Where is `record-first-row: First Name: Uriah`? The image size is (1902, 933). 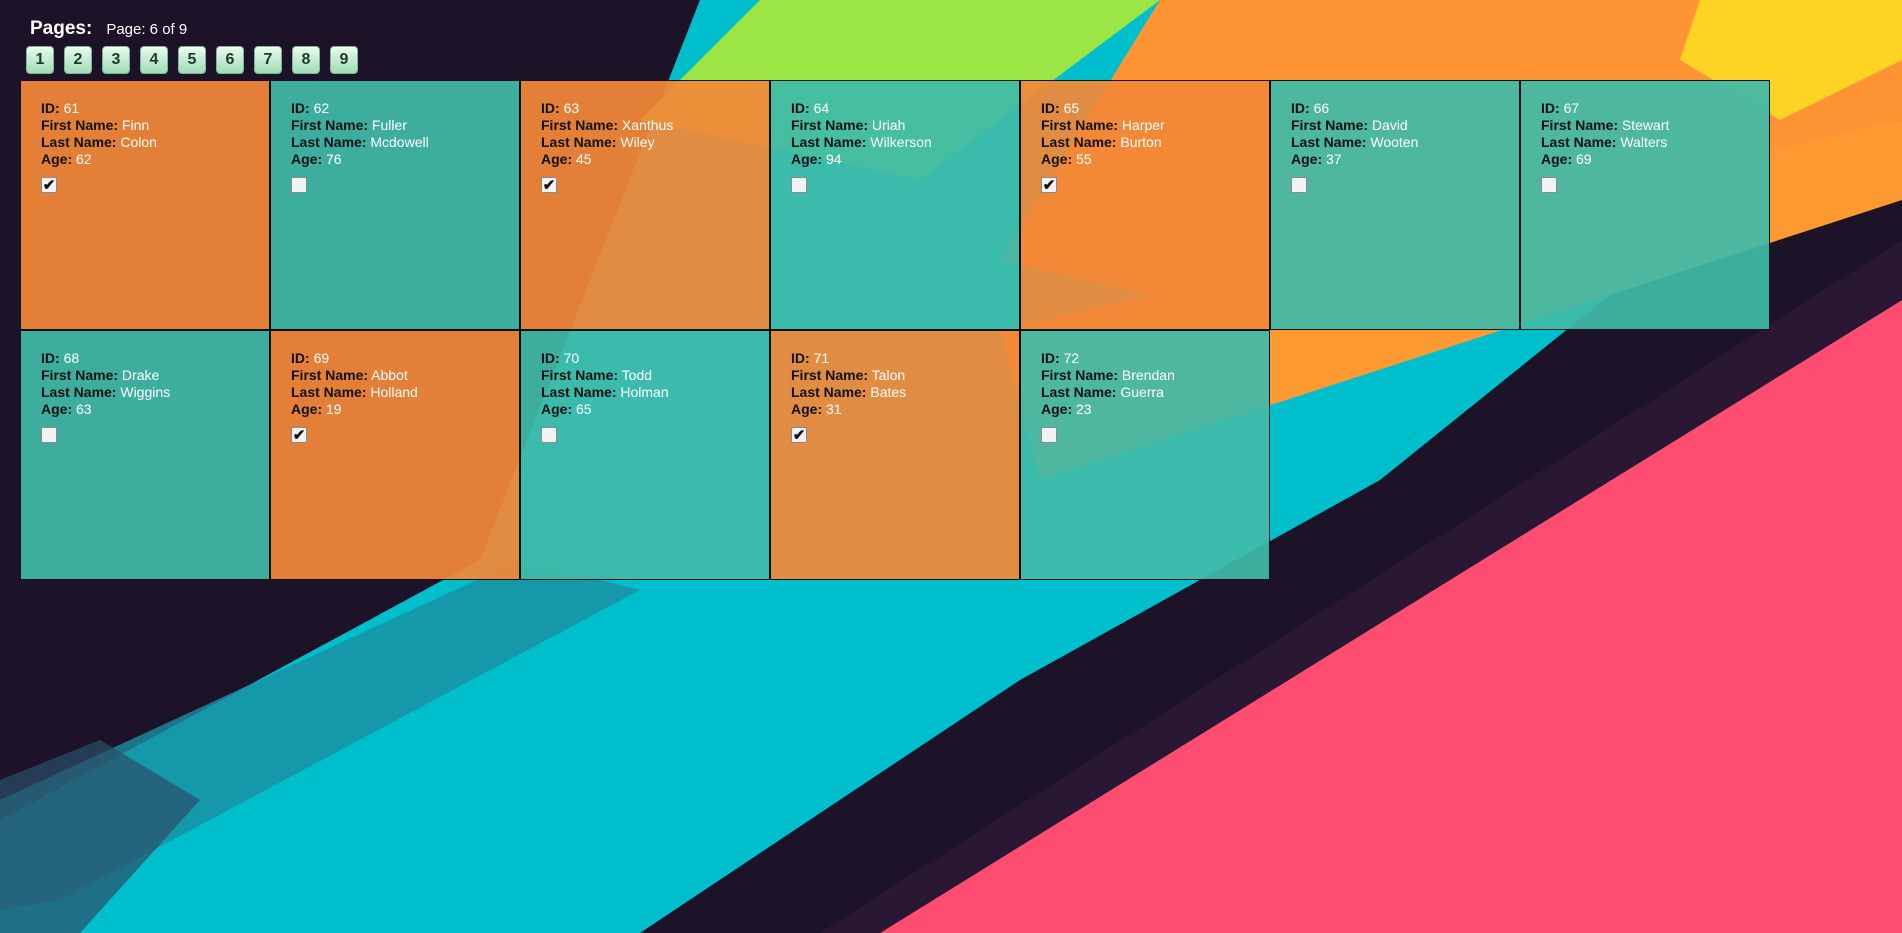
record-first-row: First Name: Uriah is located at coordinates (905, 125).